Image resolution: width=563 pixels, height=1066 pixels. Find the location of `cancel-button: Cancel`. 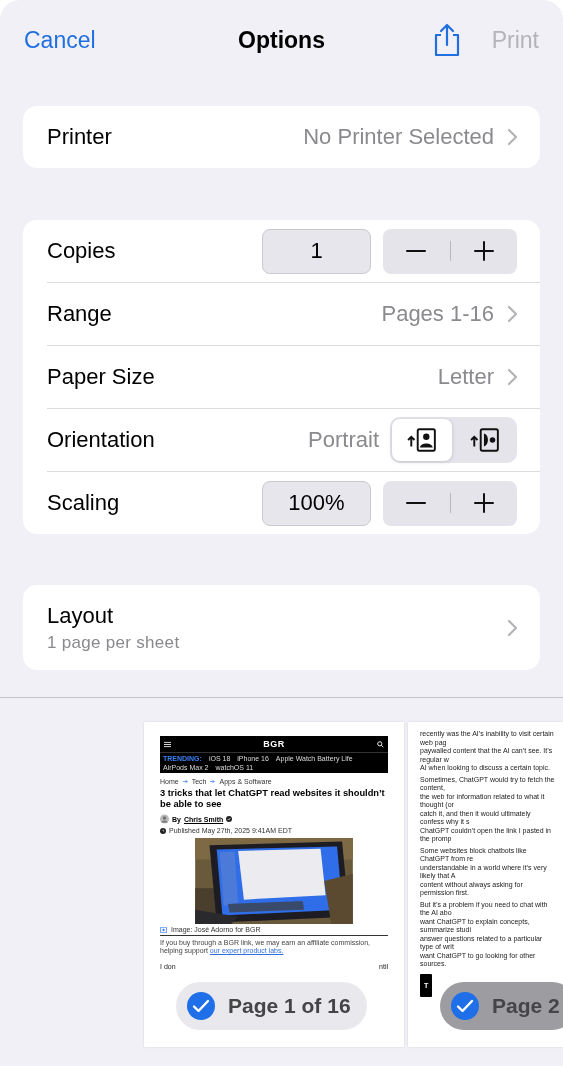

cancel-button: Cancel is located at coordinates (60, 40).